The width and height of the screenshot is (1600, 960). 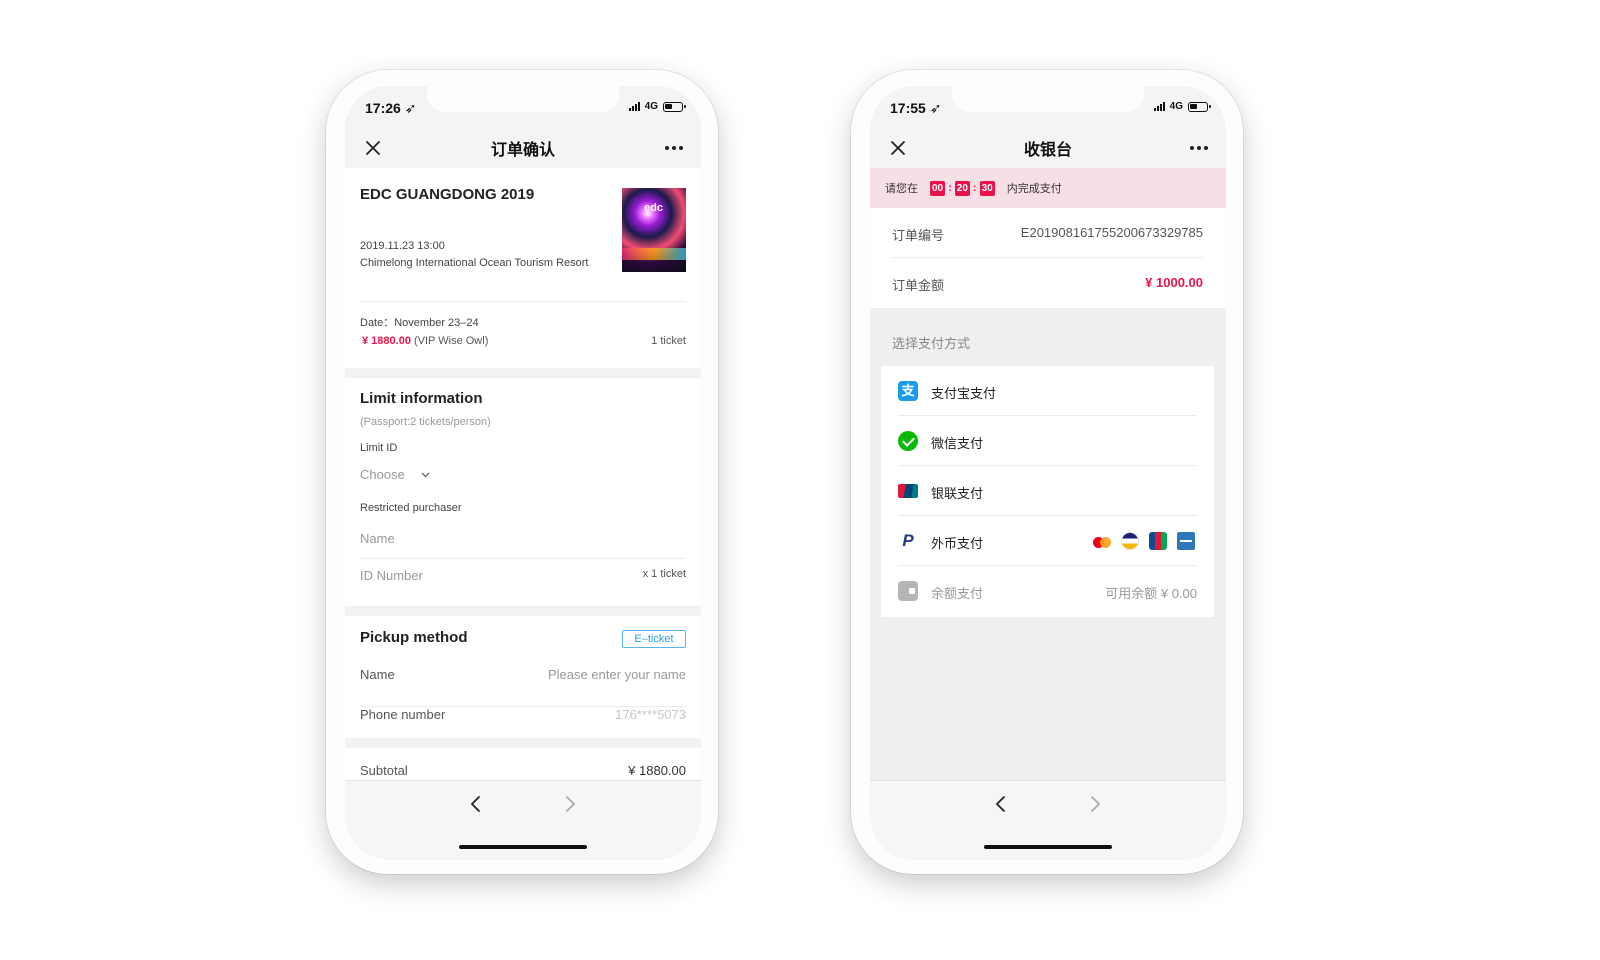 I want to click on ticket-quantity: 1 ticket, so click(x=668, y=341).